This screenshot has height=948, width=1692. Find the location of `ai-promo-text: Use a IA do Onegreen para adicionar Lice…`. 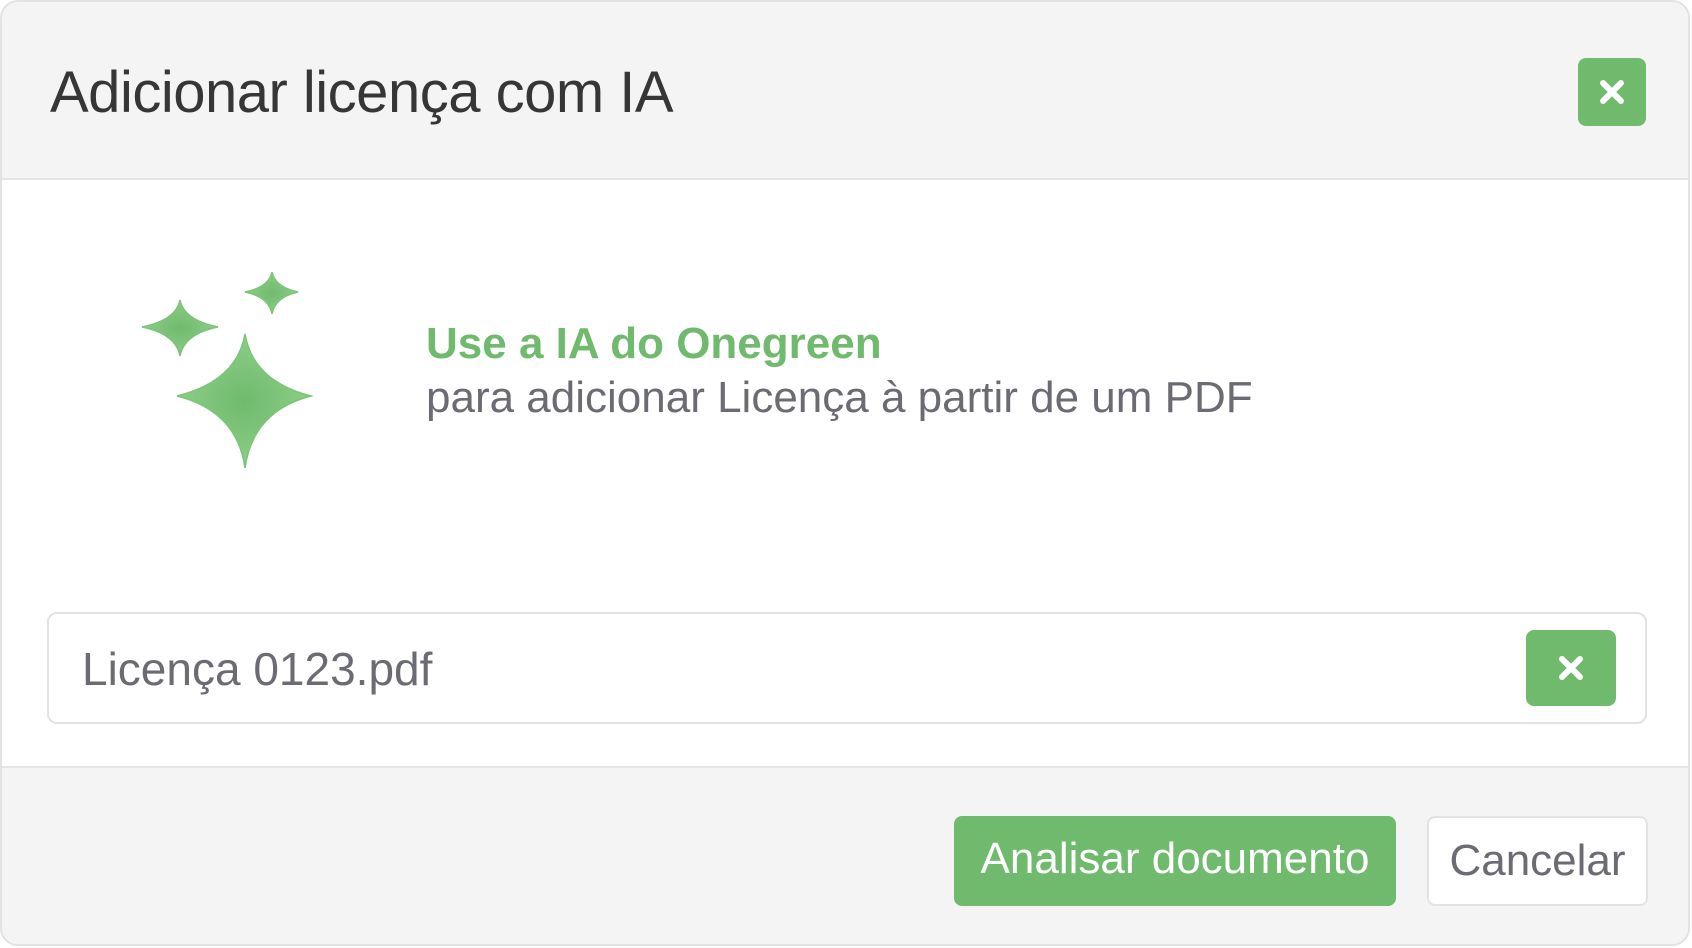

ai-promo-text: Use a IA do Onegreen para adicionar Lice… is located at coordinates (839, 372).